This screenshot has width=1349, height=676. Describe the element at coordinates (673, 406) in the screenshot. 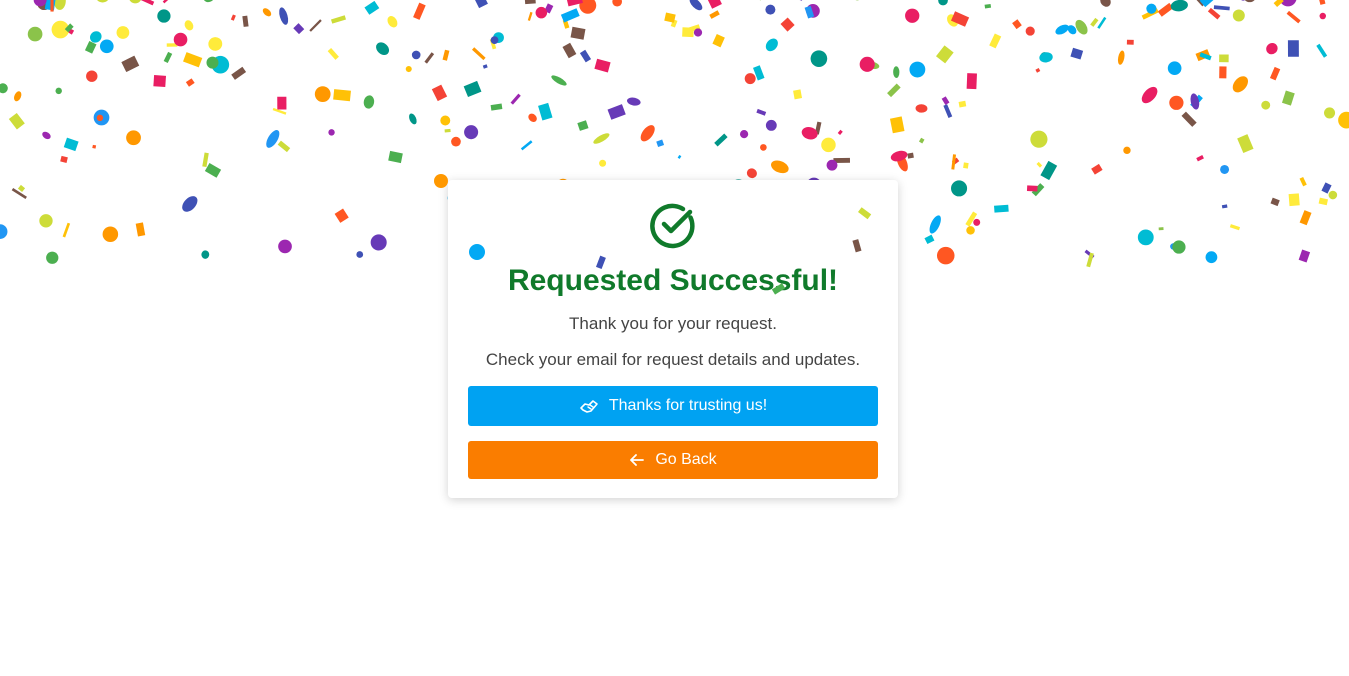

I see `thanks-button: Thanks for trusting us!` at that location.